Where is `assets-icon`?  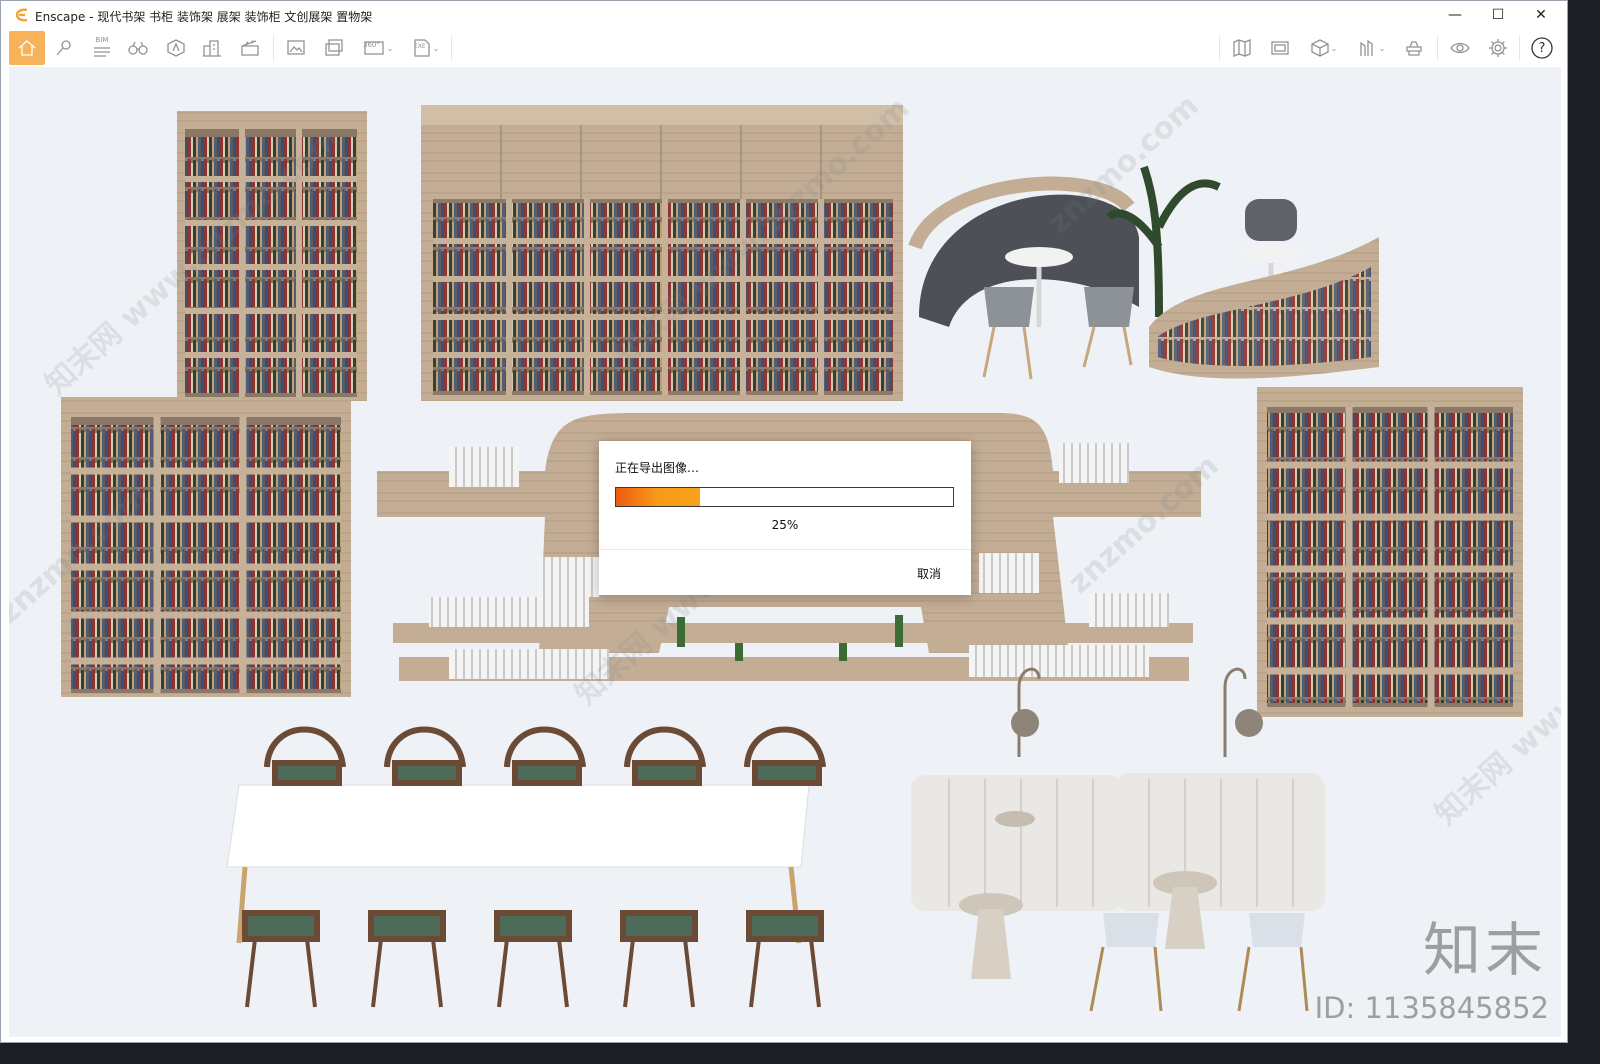
assets-icon is located at coordinates (176, 48).